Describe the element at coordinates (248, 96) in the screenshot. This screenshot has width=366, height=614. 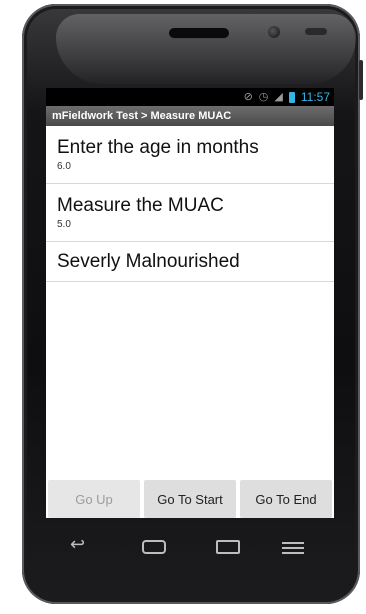
I see `mute-icon: ⊘` at that location.